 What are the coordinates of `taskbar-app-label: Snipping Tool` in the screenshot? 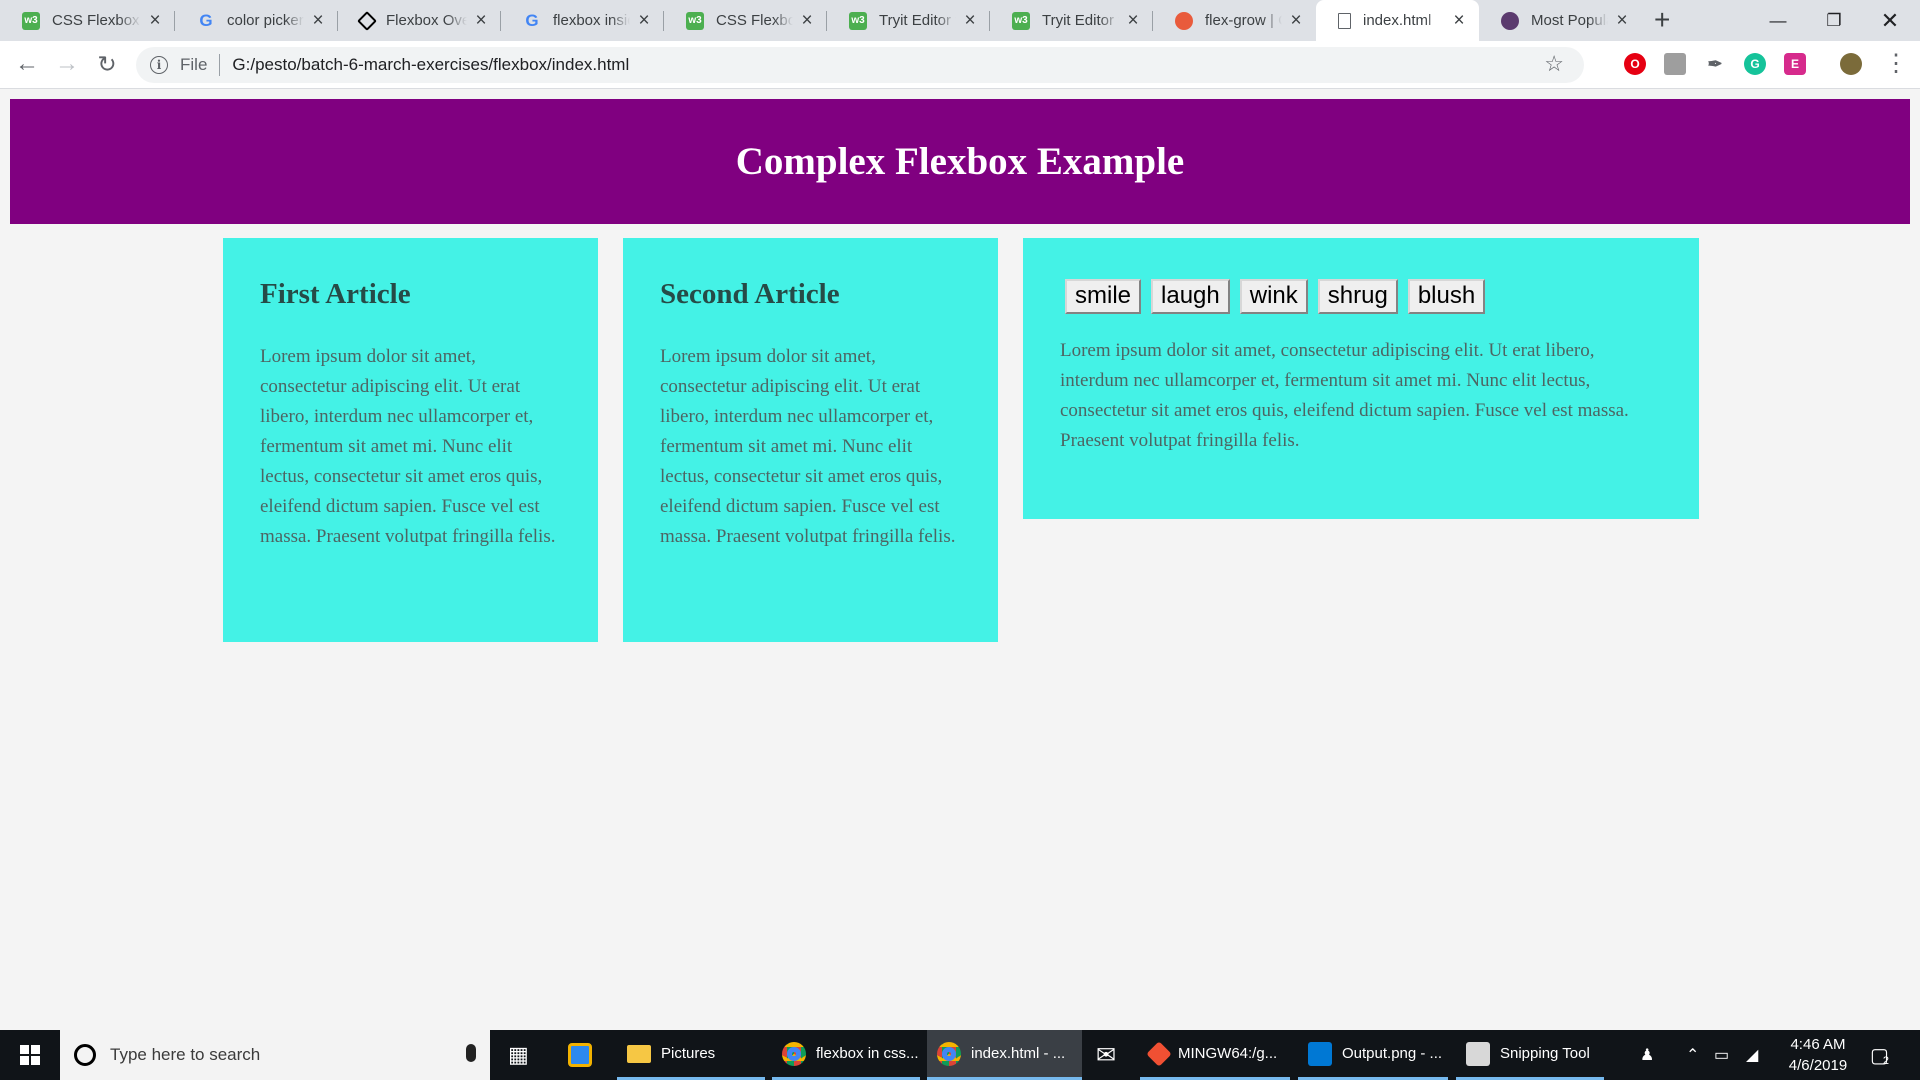 It's located at (1545, 1053).